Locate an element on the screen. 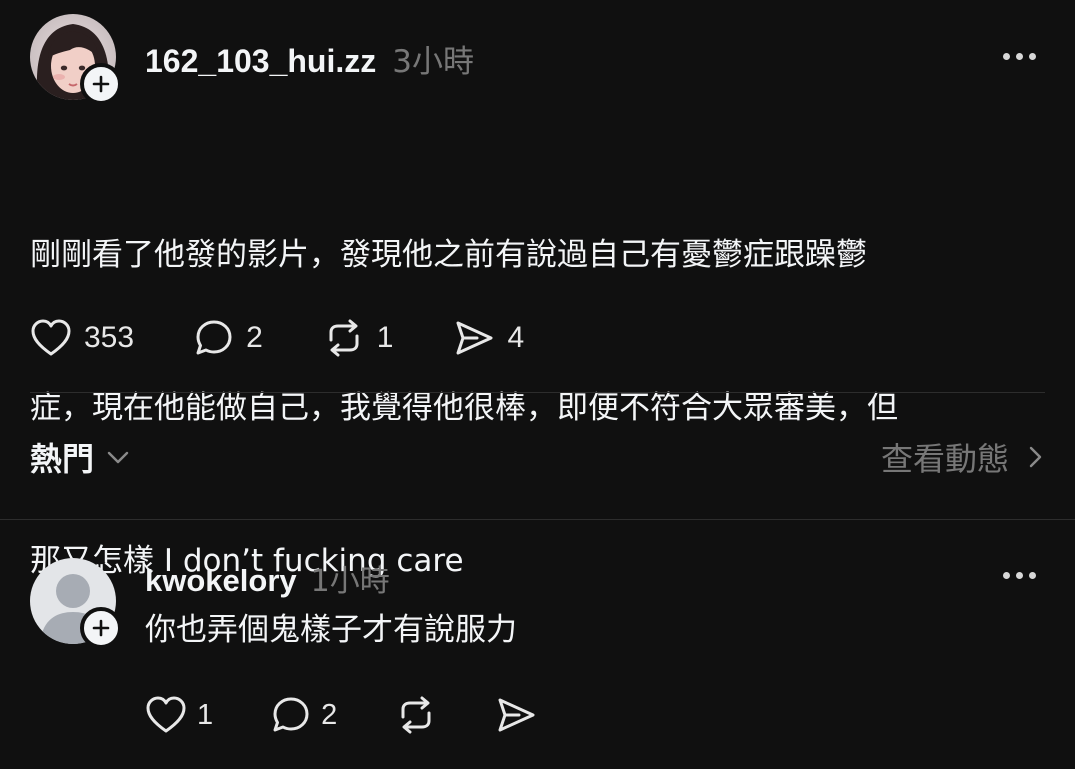 The height and width of the screenshot is (769, 1075). author-username: 162_103_hui.zz is located at coordinates (260, 61).